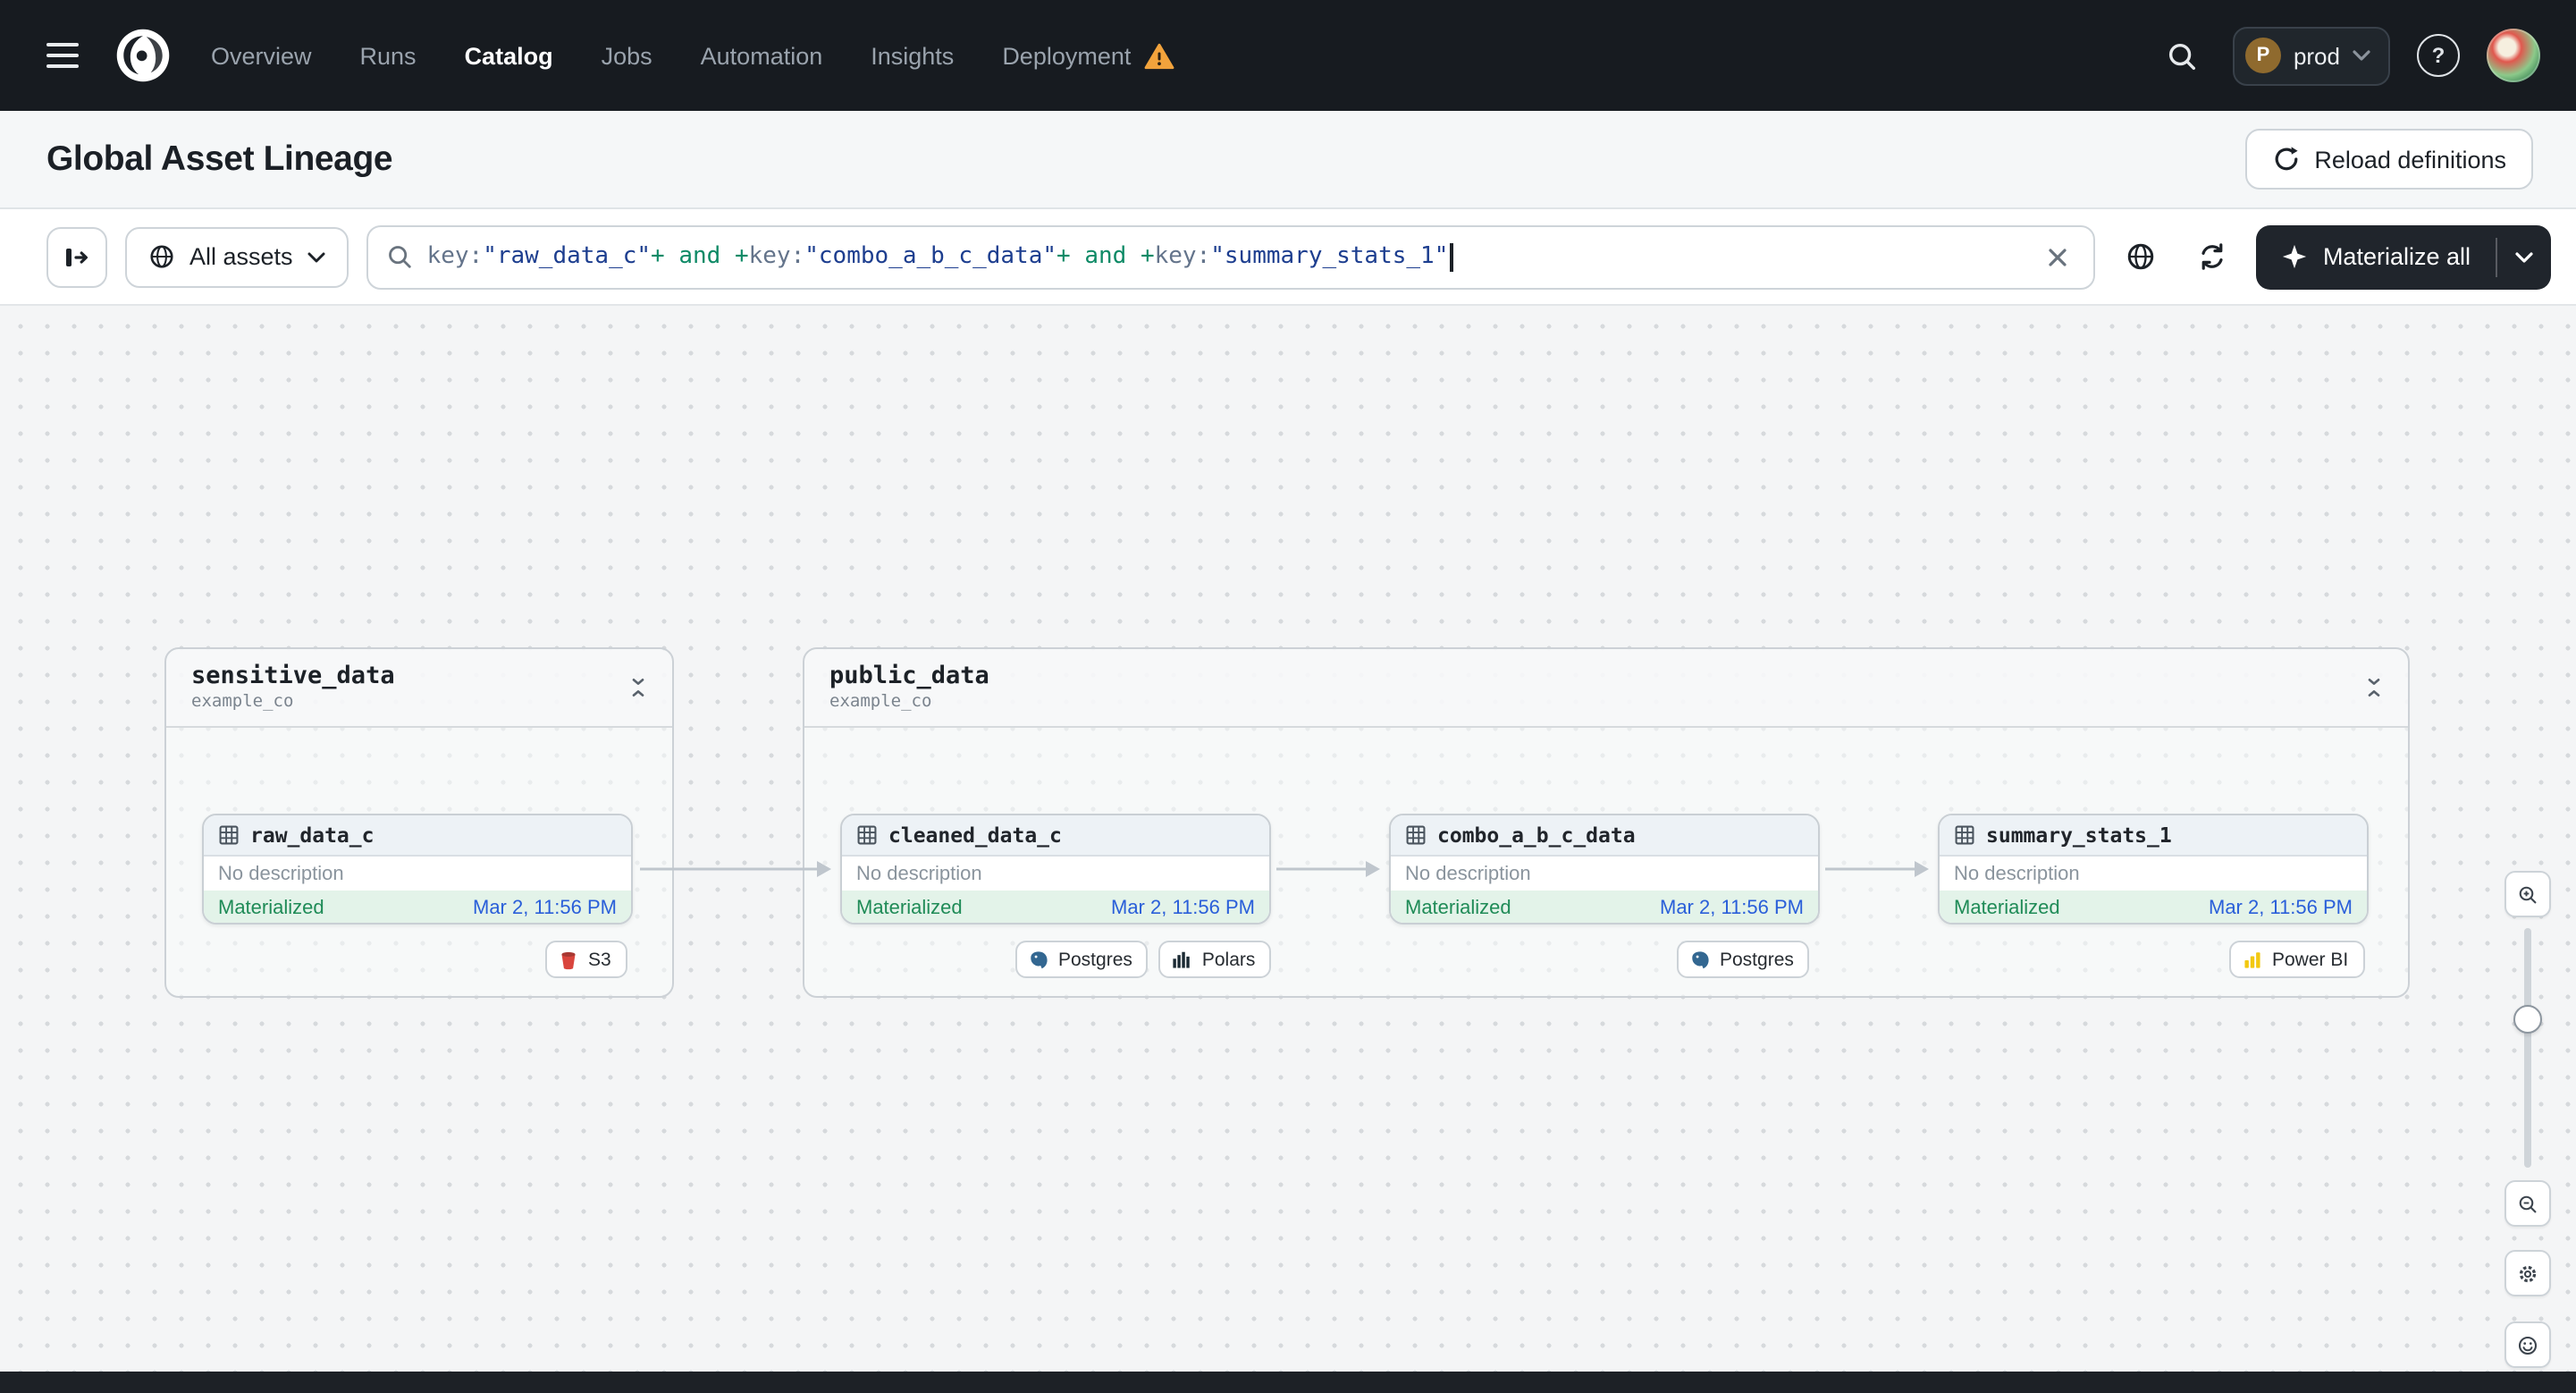 This screenshot has height=1393, width=2576. Describe the element at coordinates (1606, 688) in the screenshot. I see `group-header: public_data example_co` at that location.